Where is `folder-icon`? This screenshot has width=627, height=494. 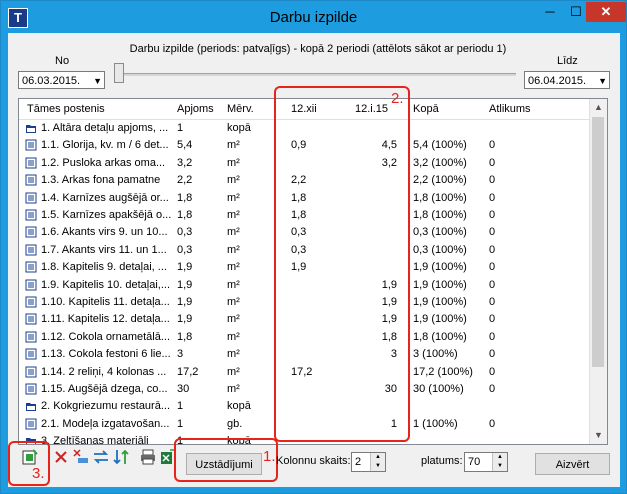
folder-icon is located at coordinates (31, 129).